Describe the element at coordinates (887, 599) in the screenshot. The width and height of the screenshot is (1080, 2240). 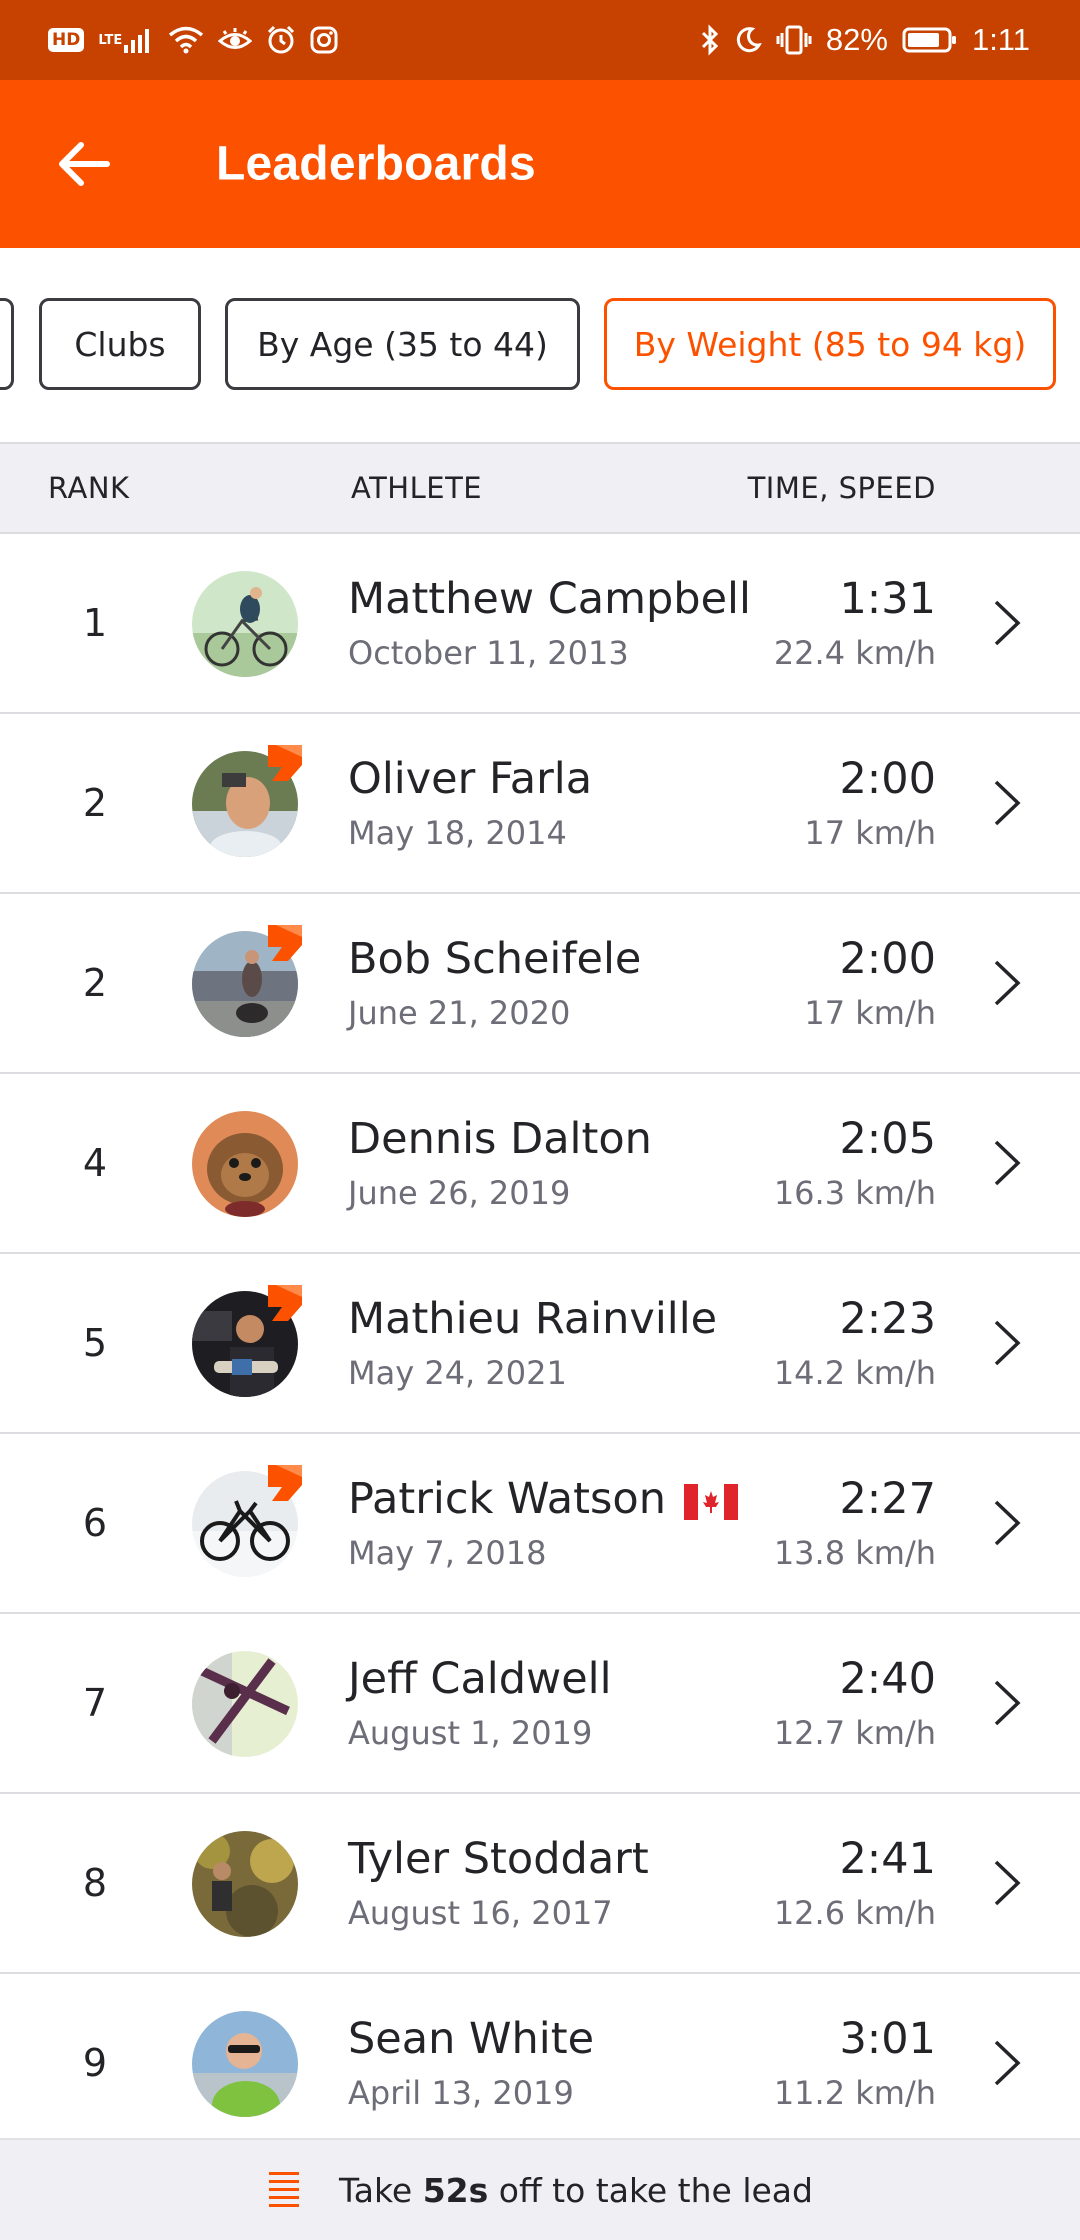
I see `segment-time: 1:31` at that location.